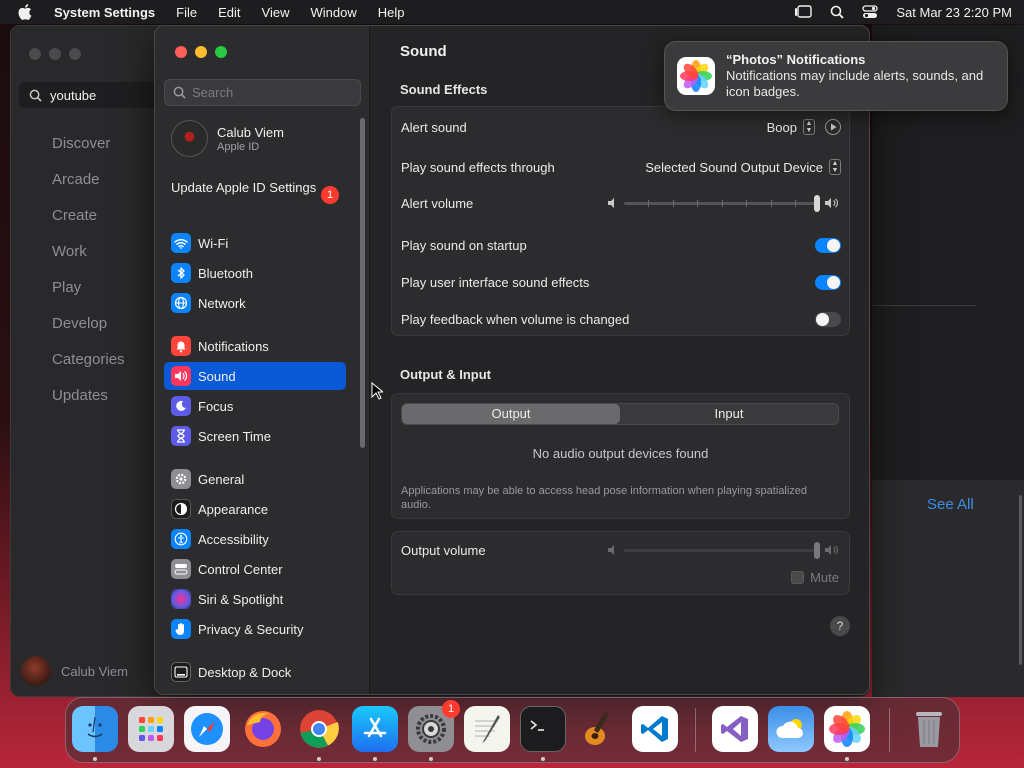 Image resolution: width=1024 pixels, height=768 pixels. Describe the element at coordinates (88, 260) in the screenshot. I see `nav-work: Work` at that location.